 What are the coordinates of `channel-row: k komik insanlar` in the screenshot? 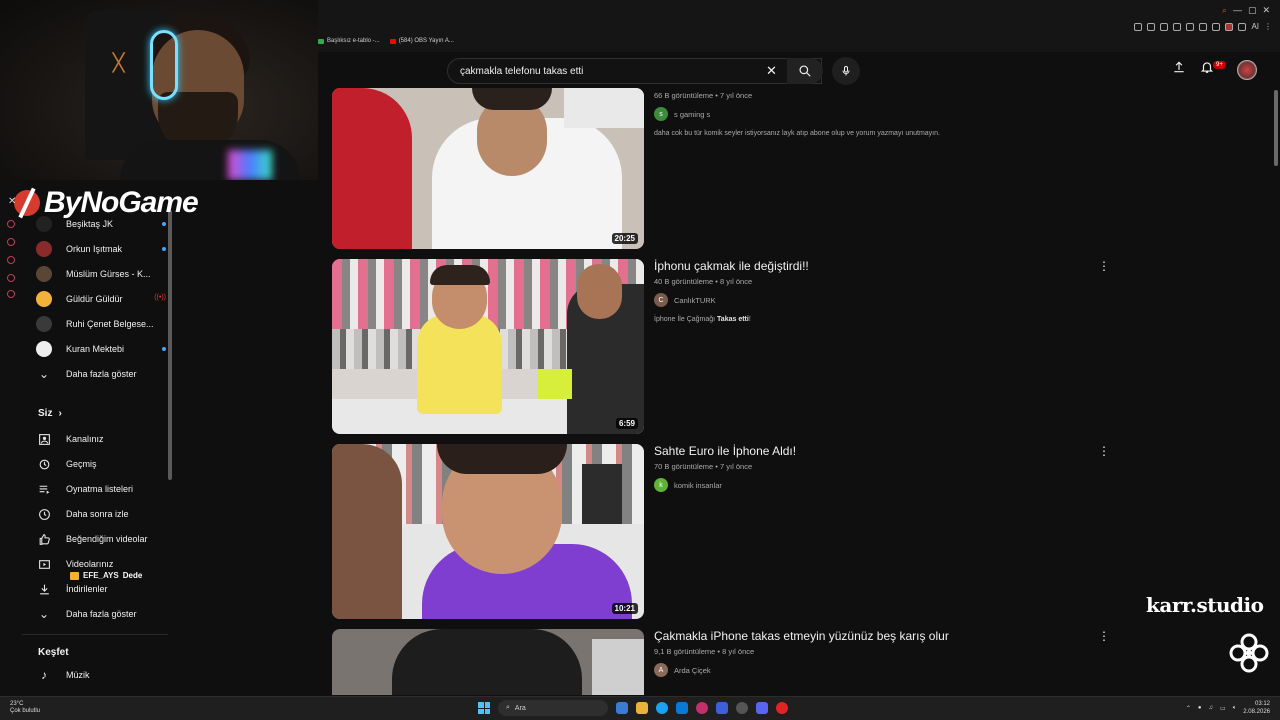 It's located at (874, 485).